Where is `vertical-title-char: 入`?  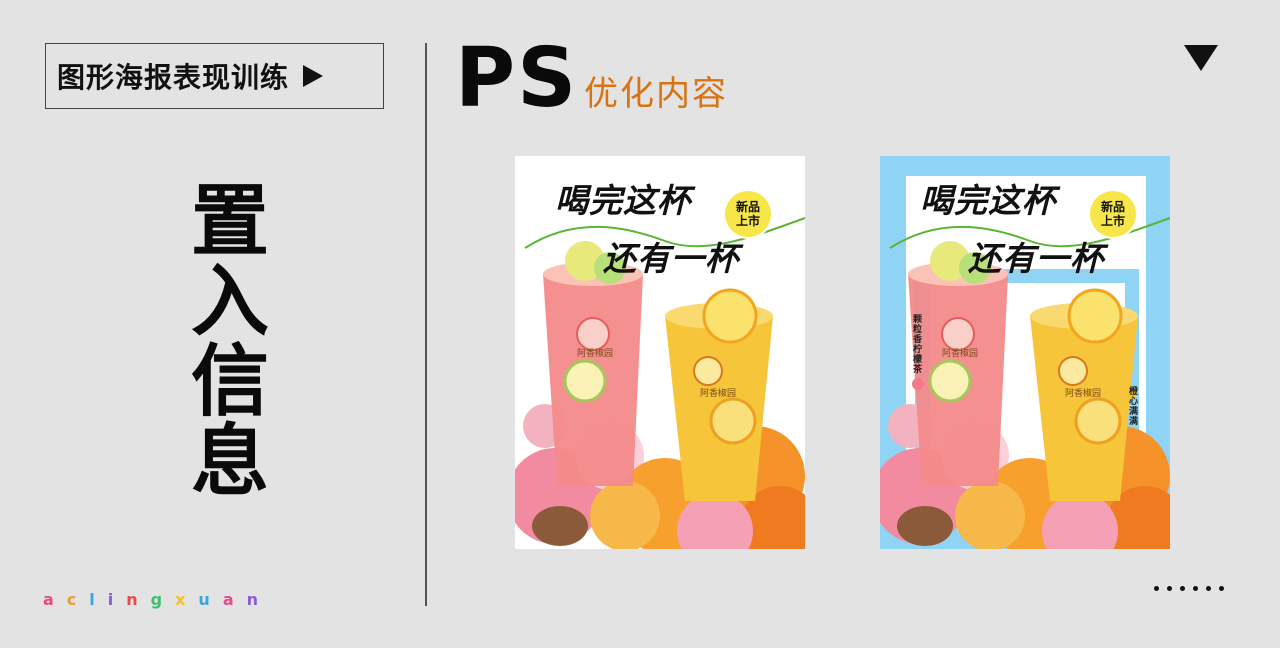
vertical-title-char: 入 is located at coordinates (229, 302).